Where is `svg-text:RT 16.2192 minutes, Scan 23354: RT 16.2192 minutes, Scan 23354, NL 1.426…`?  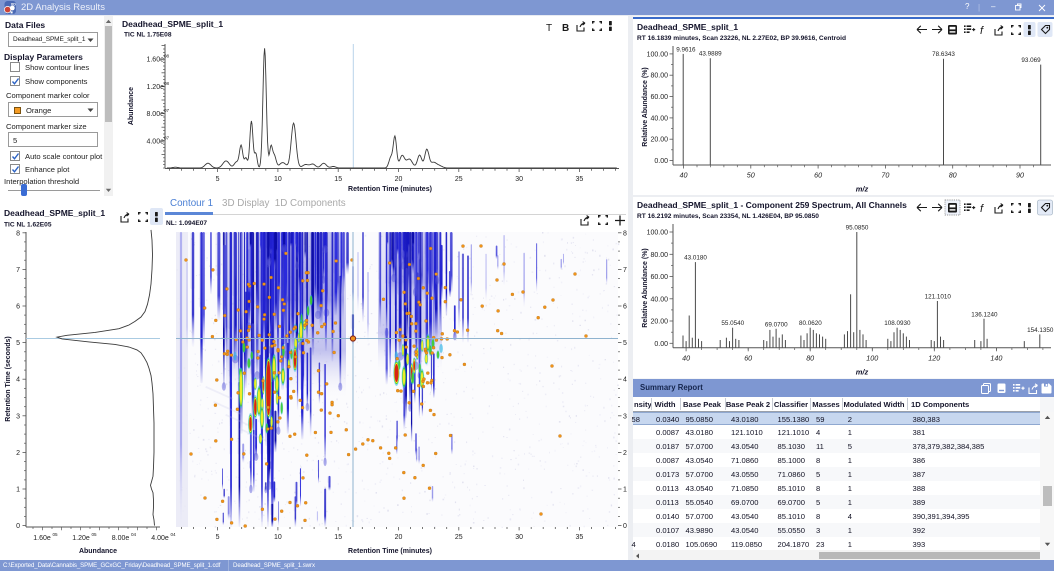 svg-text:RT 16.2192 minutes, Scan 23354: RT 16.2192 minutes, Scan 23354, NL 1.426… is located at coordinates (728, 216).